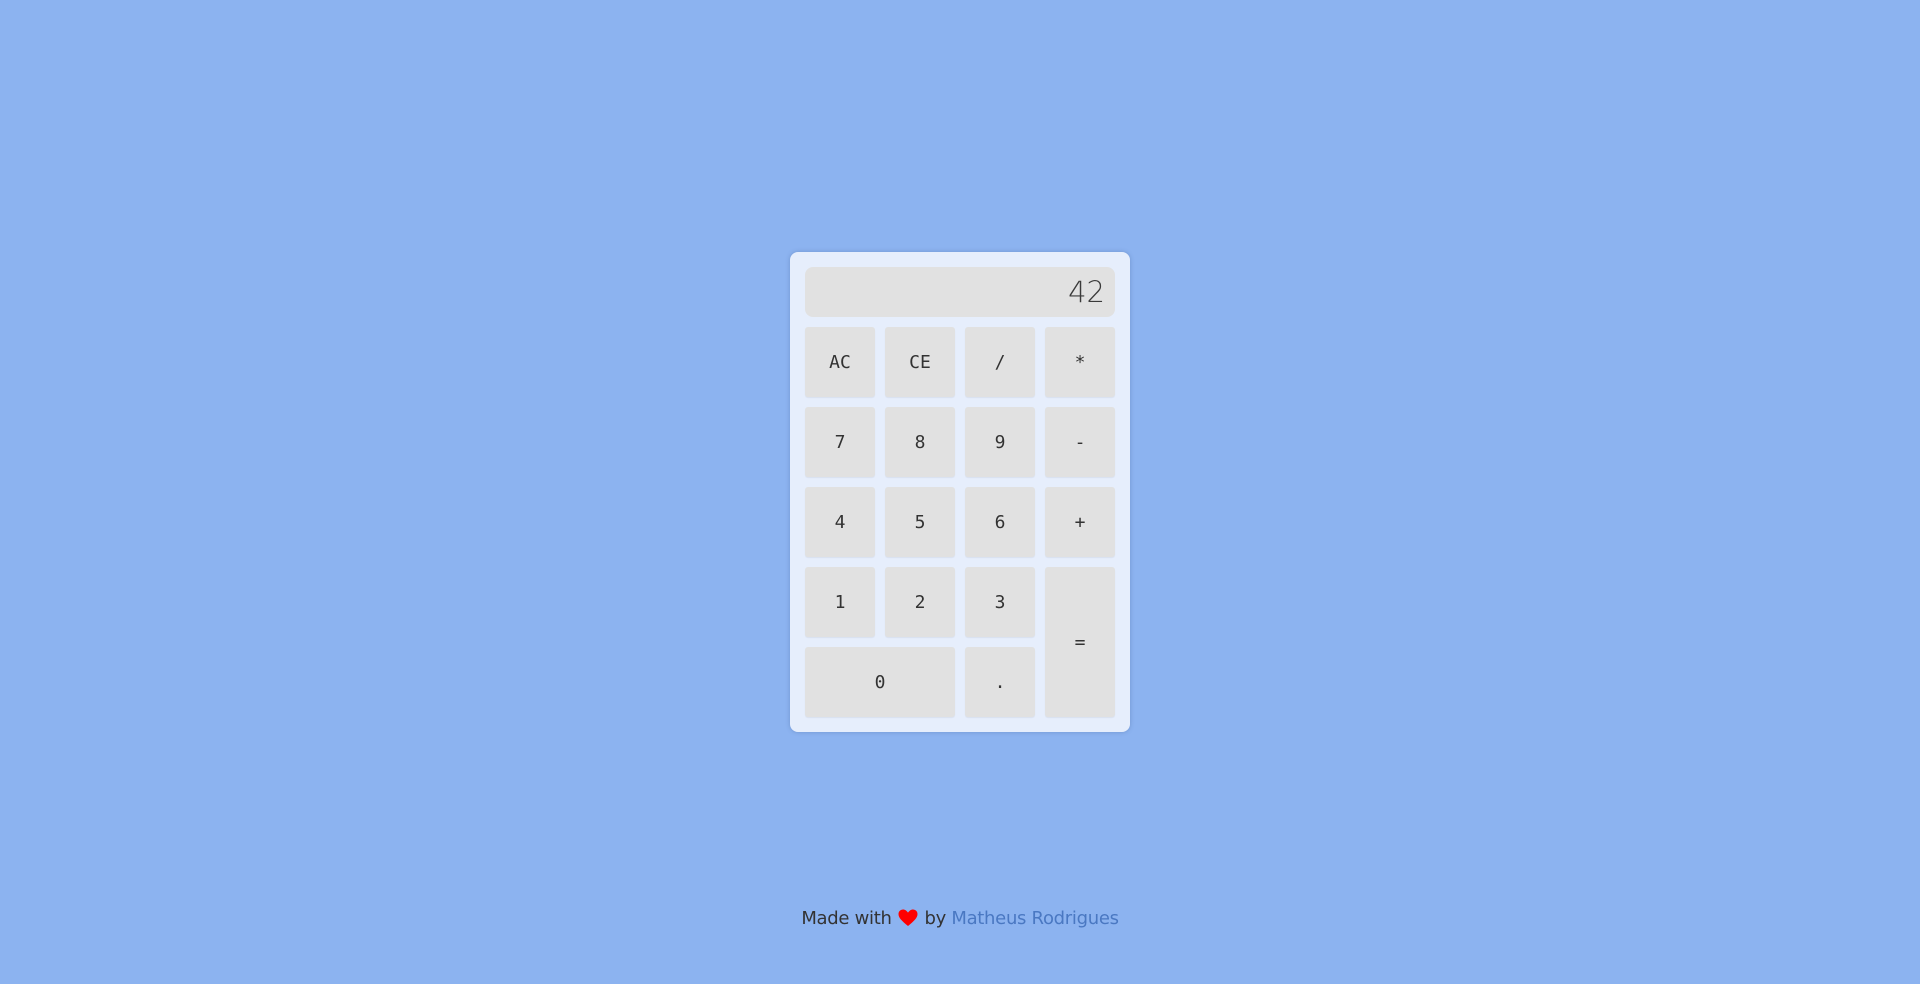 This screenshot has height=984, width=1920. Describe the element at coordinates (920, 362) in the screenshot. I see `clear-entry-button: CE` at that location.